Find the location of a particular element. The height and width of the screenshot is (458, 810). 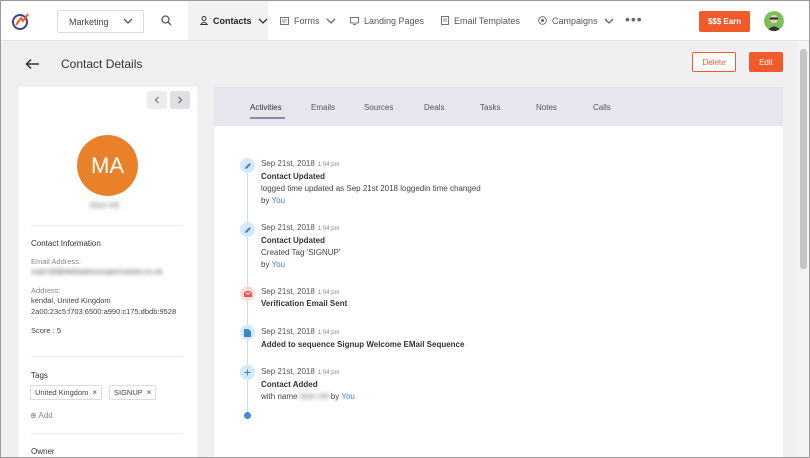

activity-title: Contact Added is located at coordinates (289, 384).